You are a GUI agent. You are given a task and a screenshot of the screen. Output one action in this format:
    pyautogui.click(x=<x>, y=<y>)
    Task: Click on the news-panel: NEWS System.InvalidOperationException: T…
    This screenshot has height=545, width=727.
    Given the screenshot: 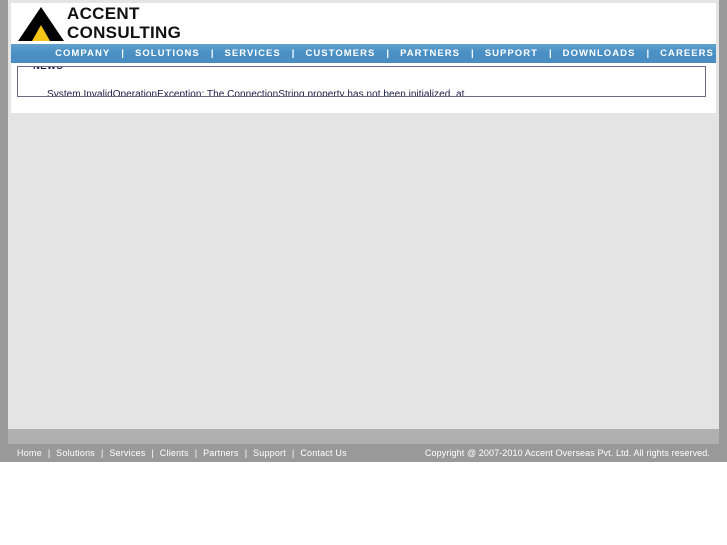 What is the action you would take?
    pyautogui.click(x=361, y=81)
    